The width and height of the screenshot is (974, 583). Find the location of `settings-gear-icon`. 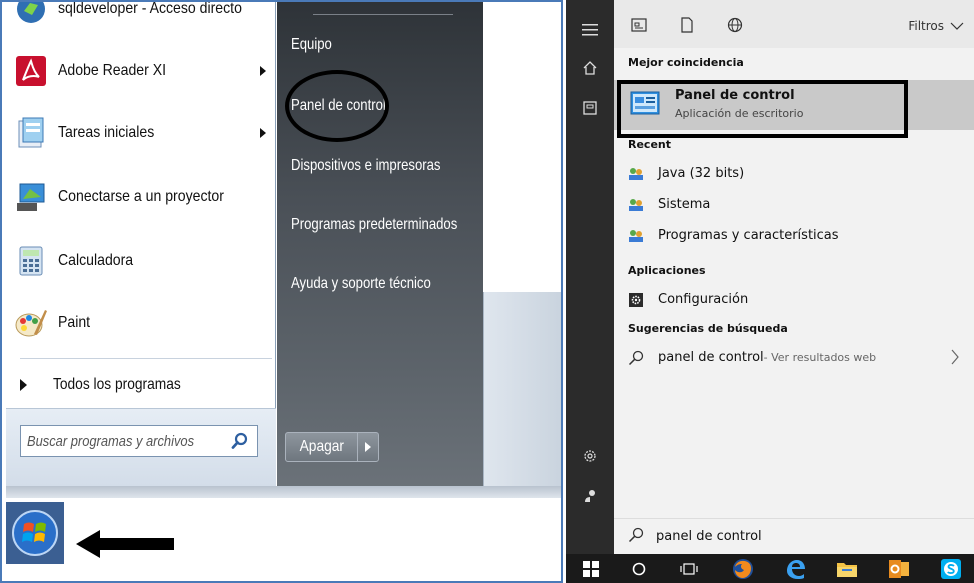

settings-gear-icon is located at coordinates (590, 456).